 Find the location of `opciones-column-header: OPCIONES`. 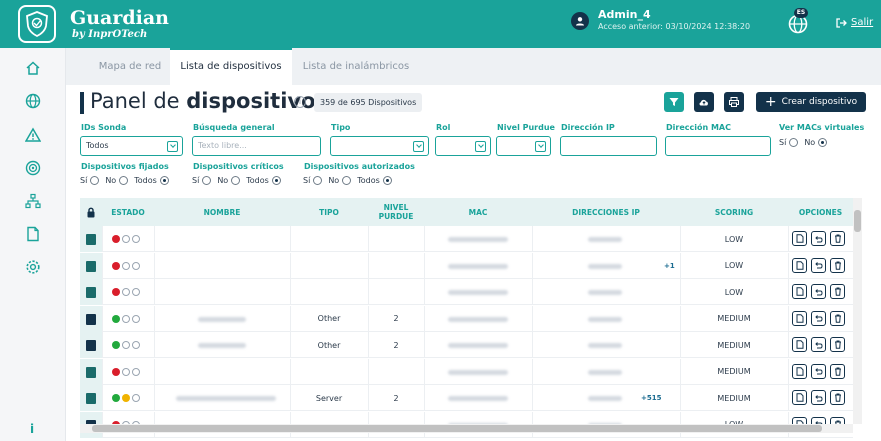

opciones-column-header: OPCIONES is located at coordinates (820, 212).